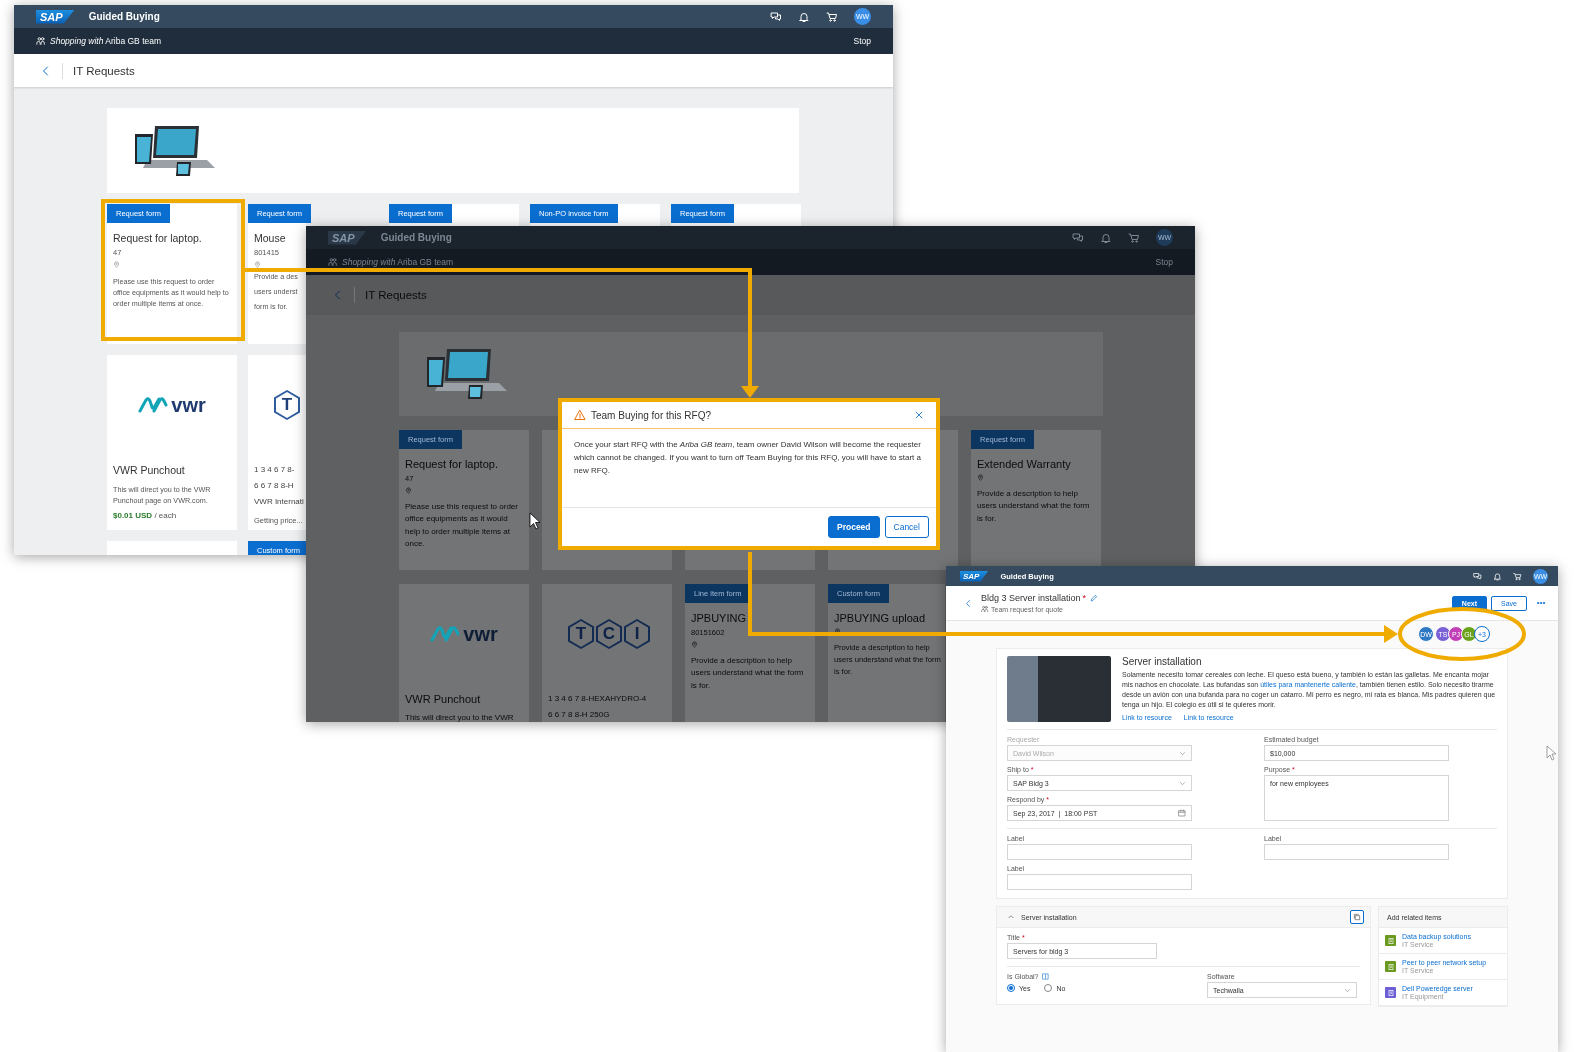 This screenshot has height=1052, width=1574. I want to click on card-description: Please use this request to order office equipments as it would help to order multiple items at once., so click(462, 526).